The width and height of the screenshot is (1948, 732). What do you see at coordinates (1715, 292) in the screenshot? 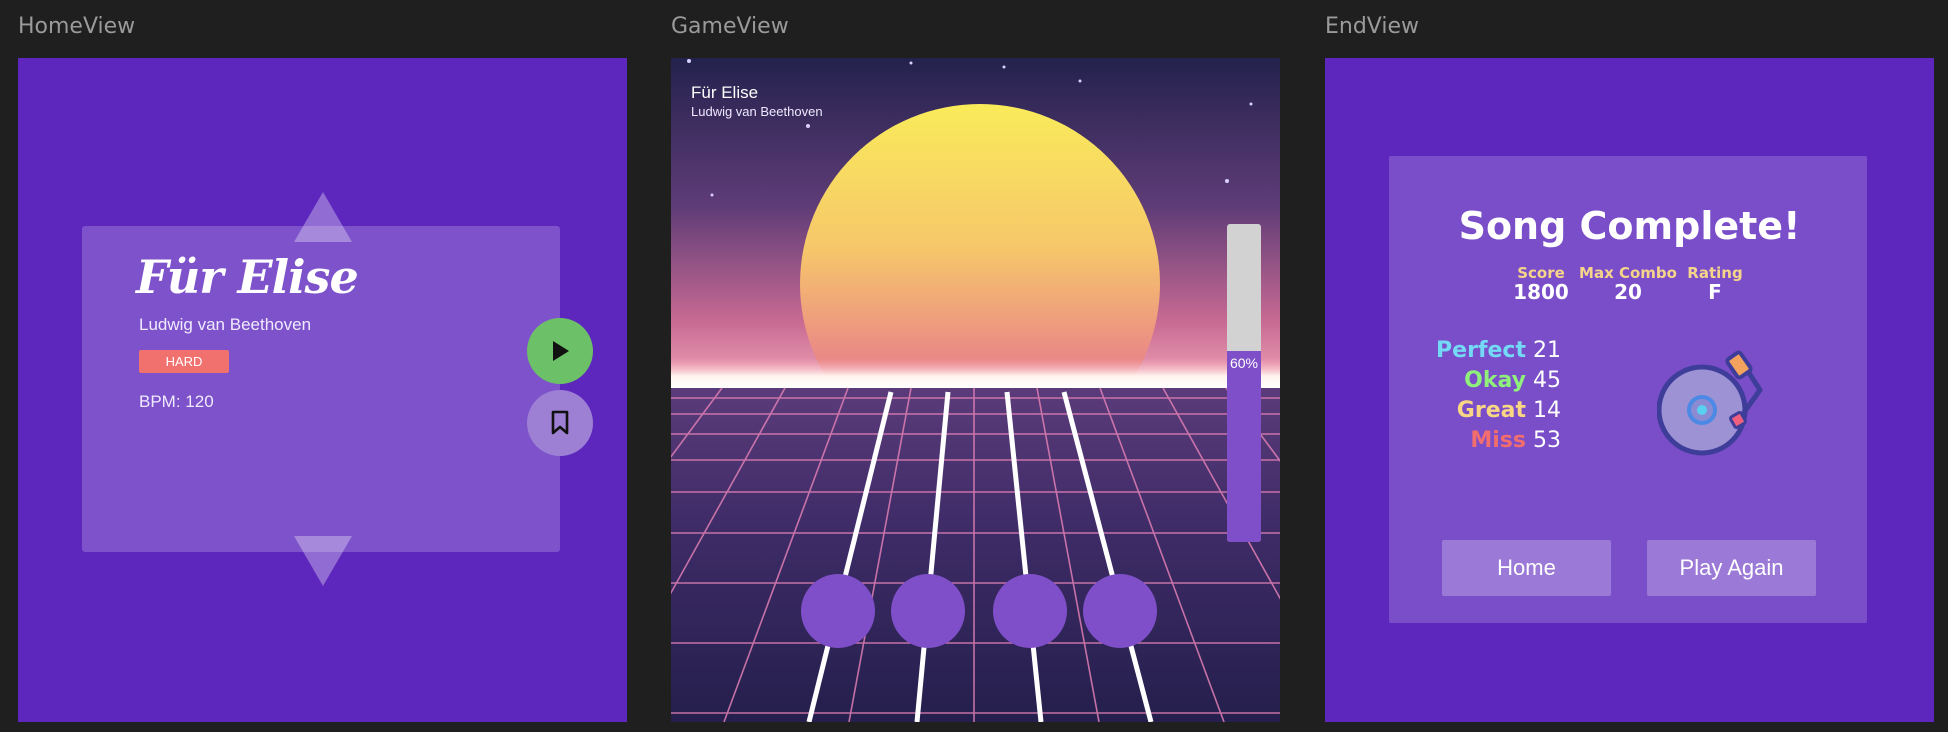
I see `stat-value: F` at bounding box center [1715, 292].